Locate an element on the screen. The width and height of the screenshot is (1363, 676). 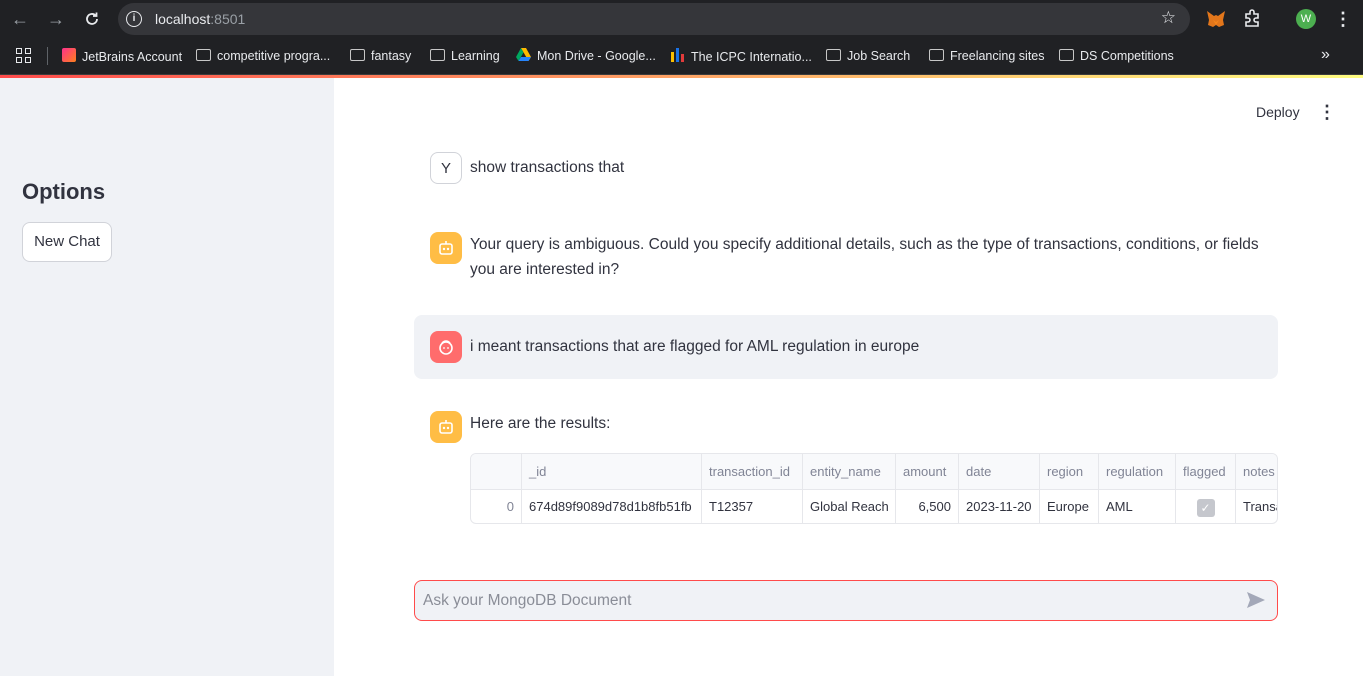
column-header-regulation: regulation is located at coordinates (1137, 472).